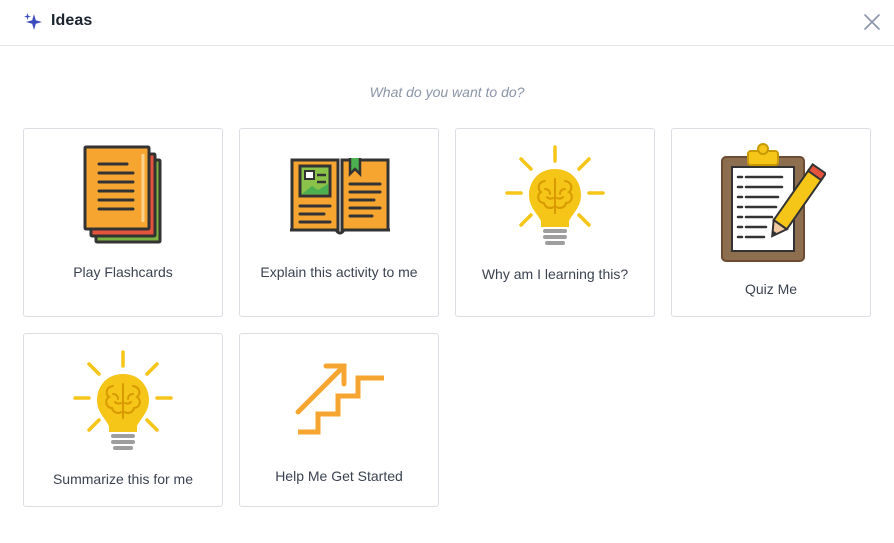 This screenshot has height=543, width=894. What do you see at coordinates (339, 399) in the screenshot?
I see `stairs-arrow-icon` at bounding box center [339, 399].